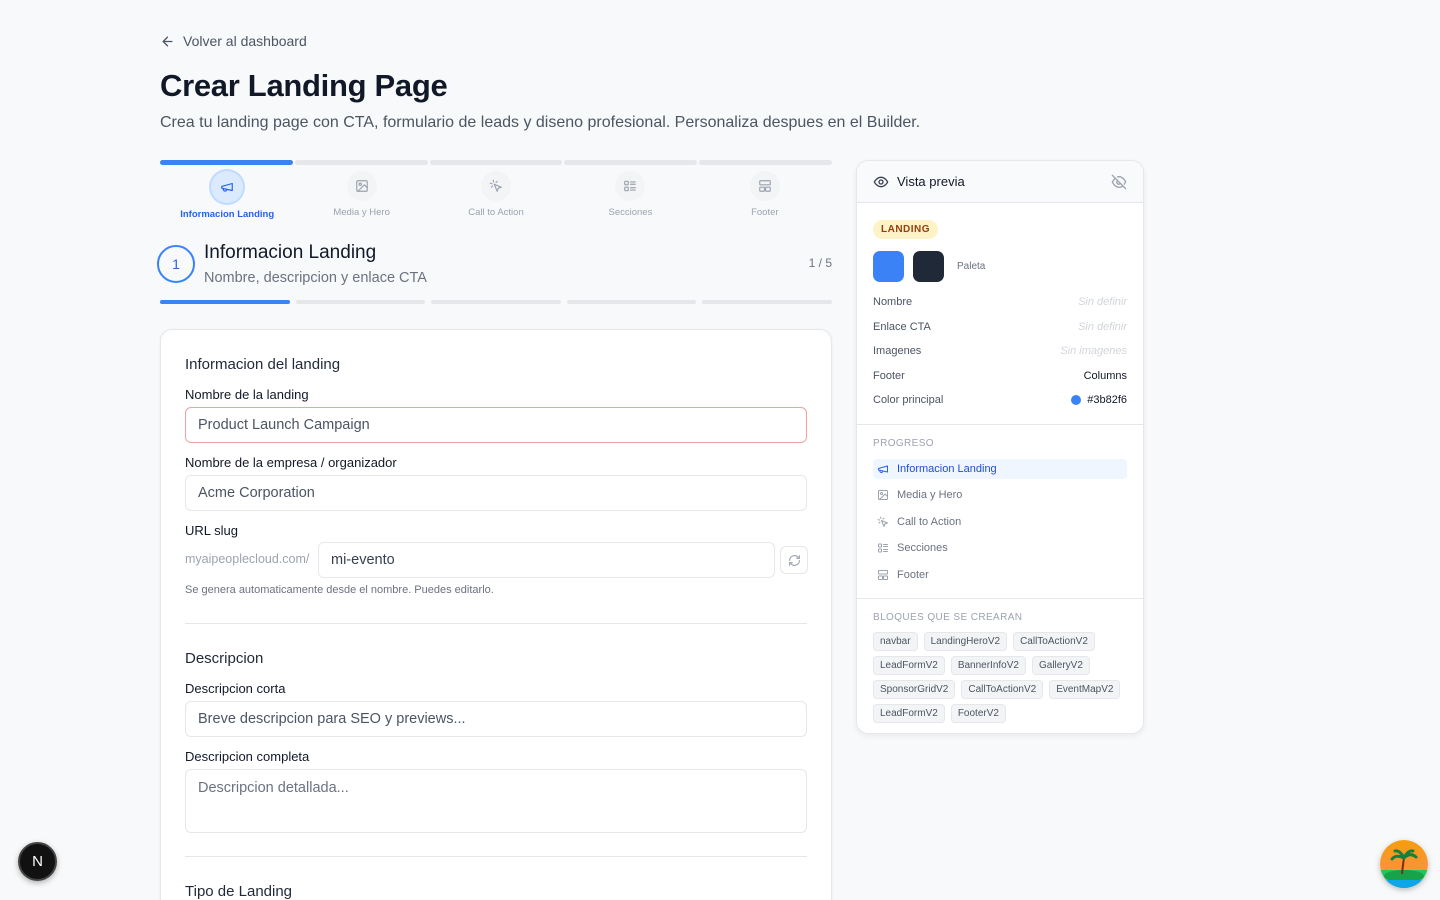 The height and width of the screenshot is (900, 1440). I want to click on row-value: Sin definir, so click(1102, 327).